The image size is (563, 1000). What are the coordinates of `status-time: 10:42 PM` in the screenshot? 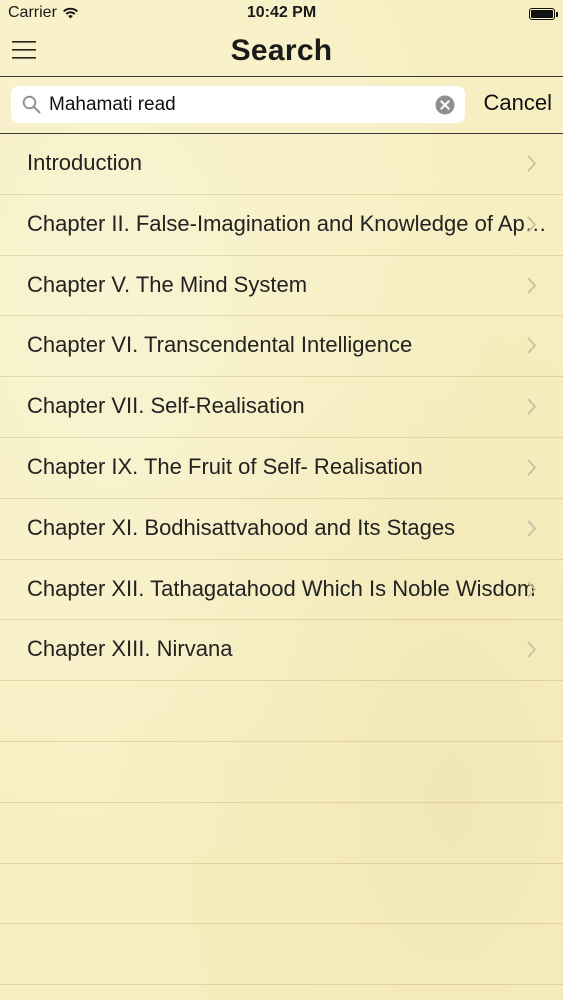 It's located at (281, 12).